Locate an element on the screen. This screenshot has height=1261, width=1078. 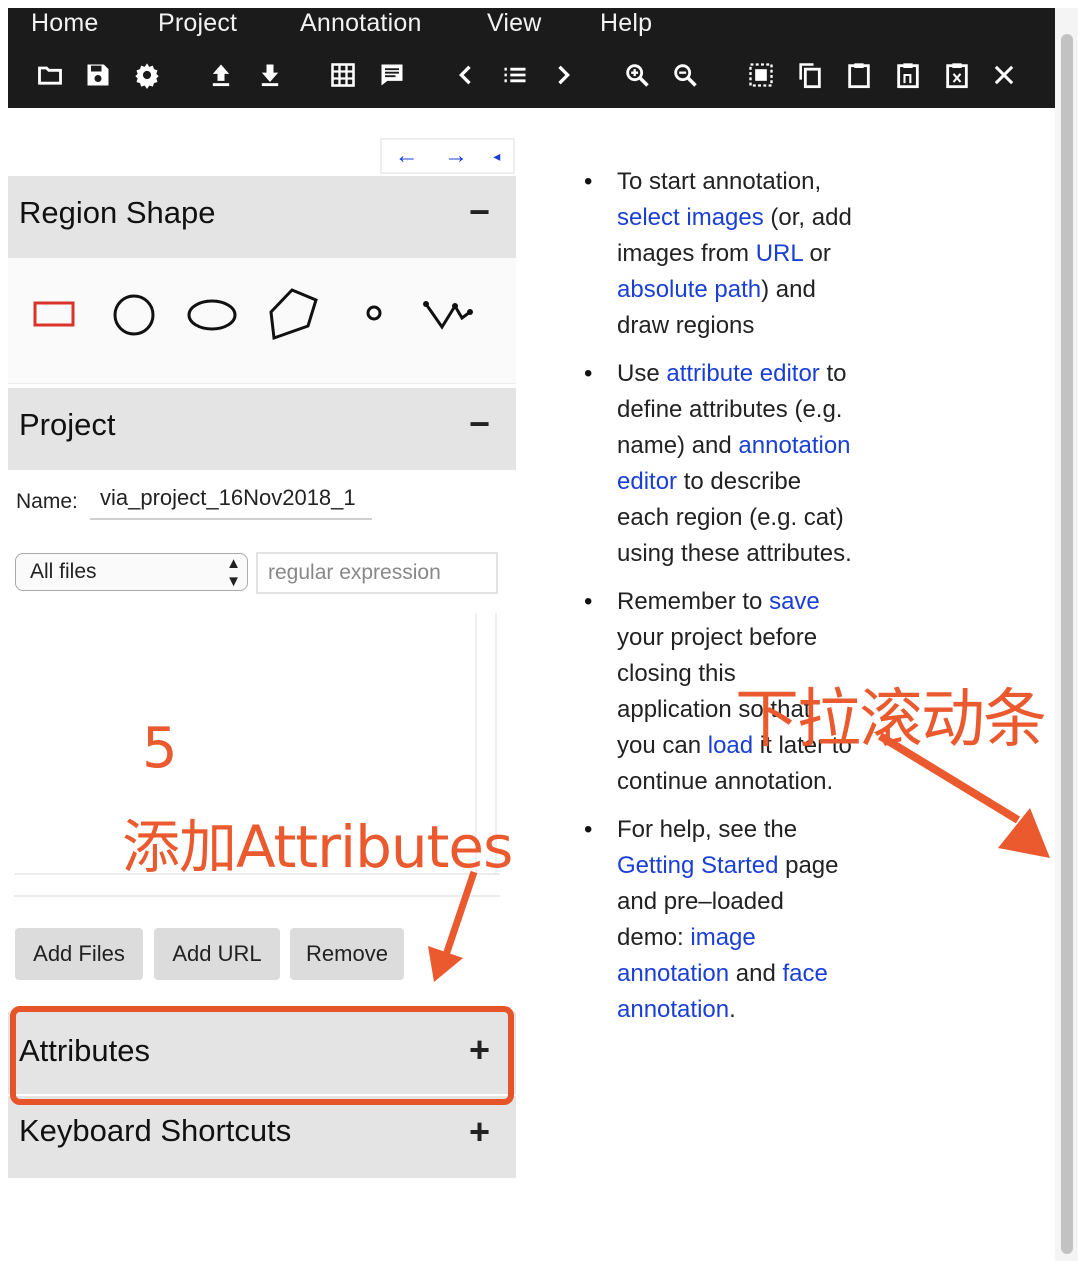
grid-view-icon is located at coordinates (343, 75).